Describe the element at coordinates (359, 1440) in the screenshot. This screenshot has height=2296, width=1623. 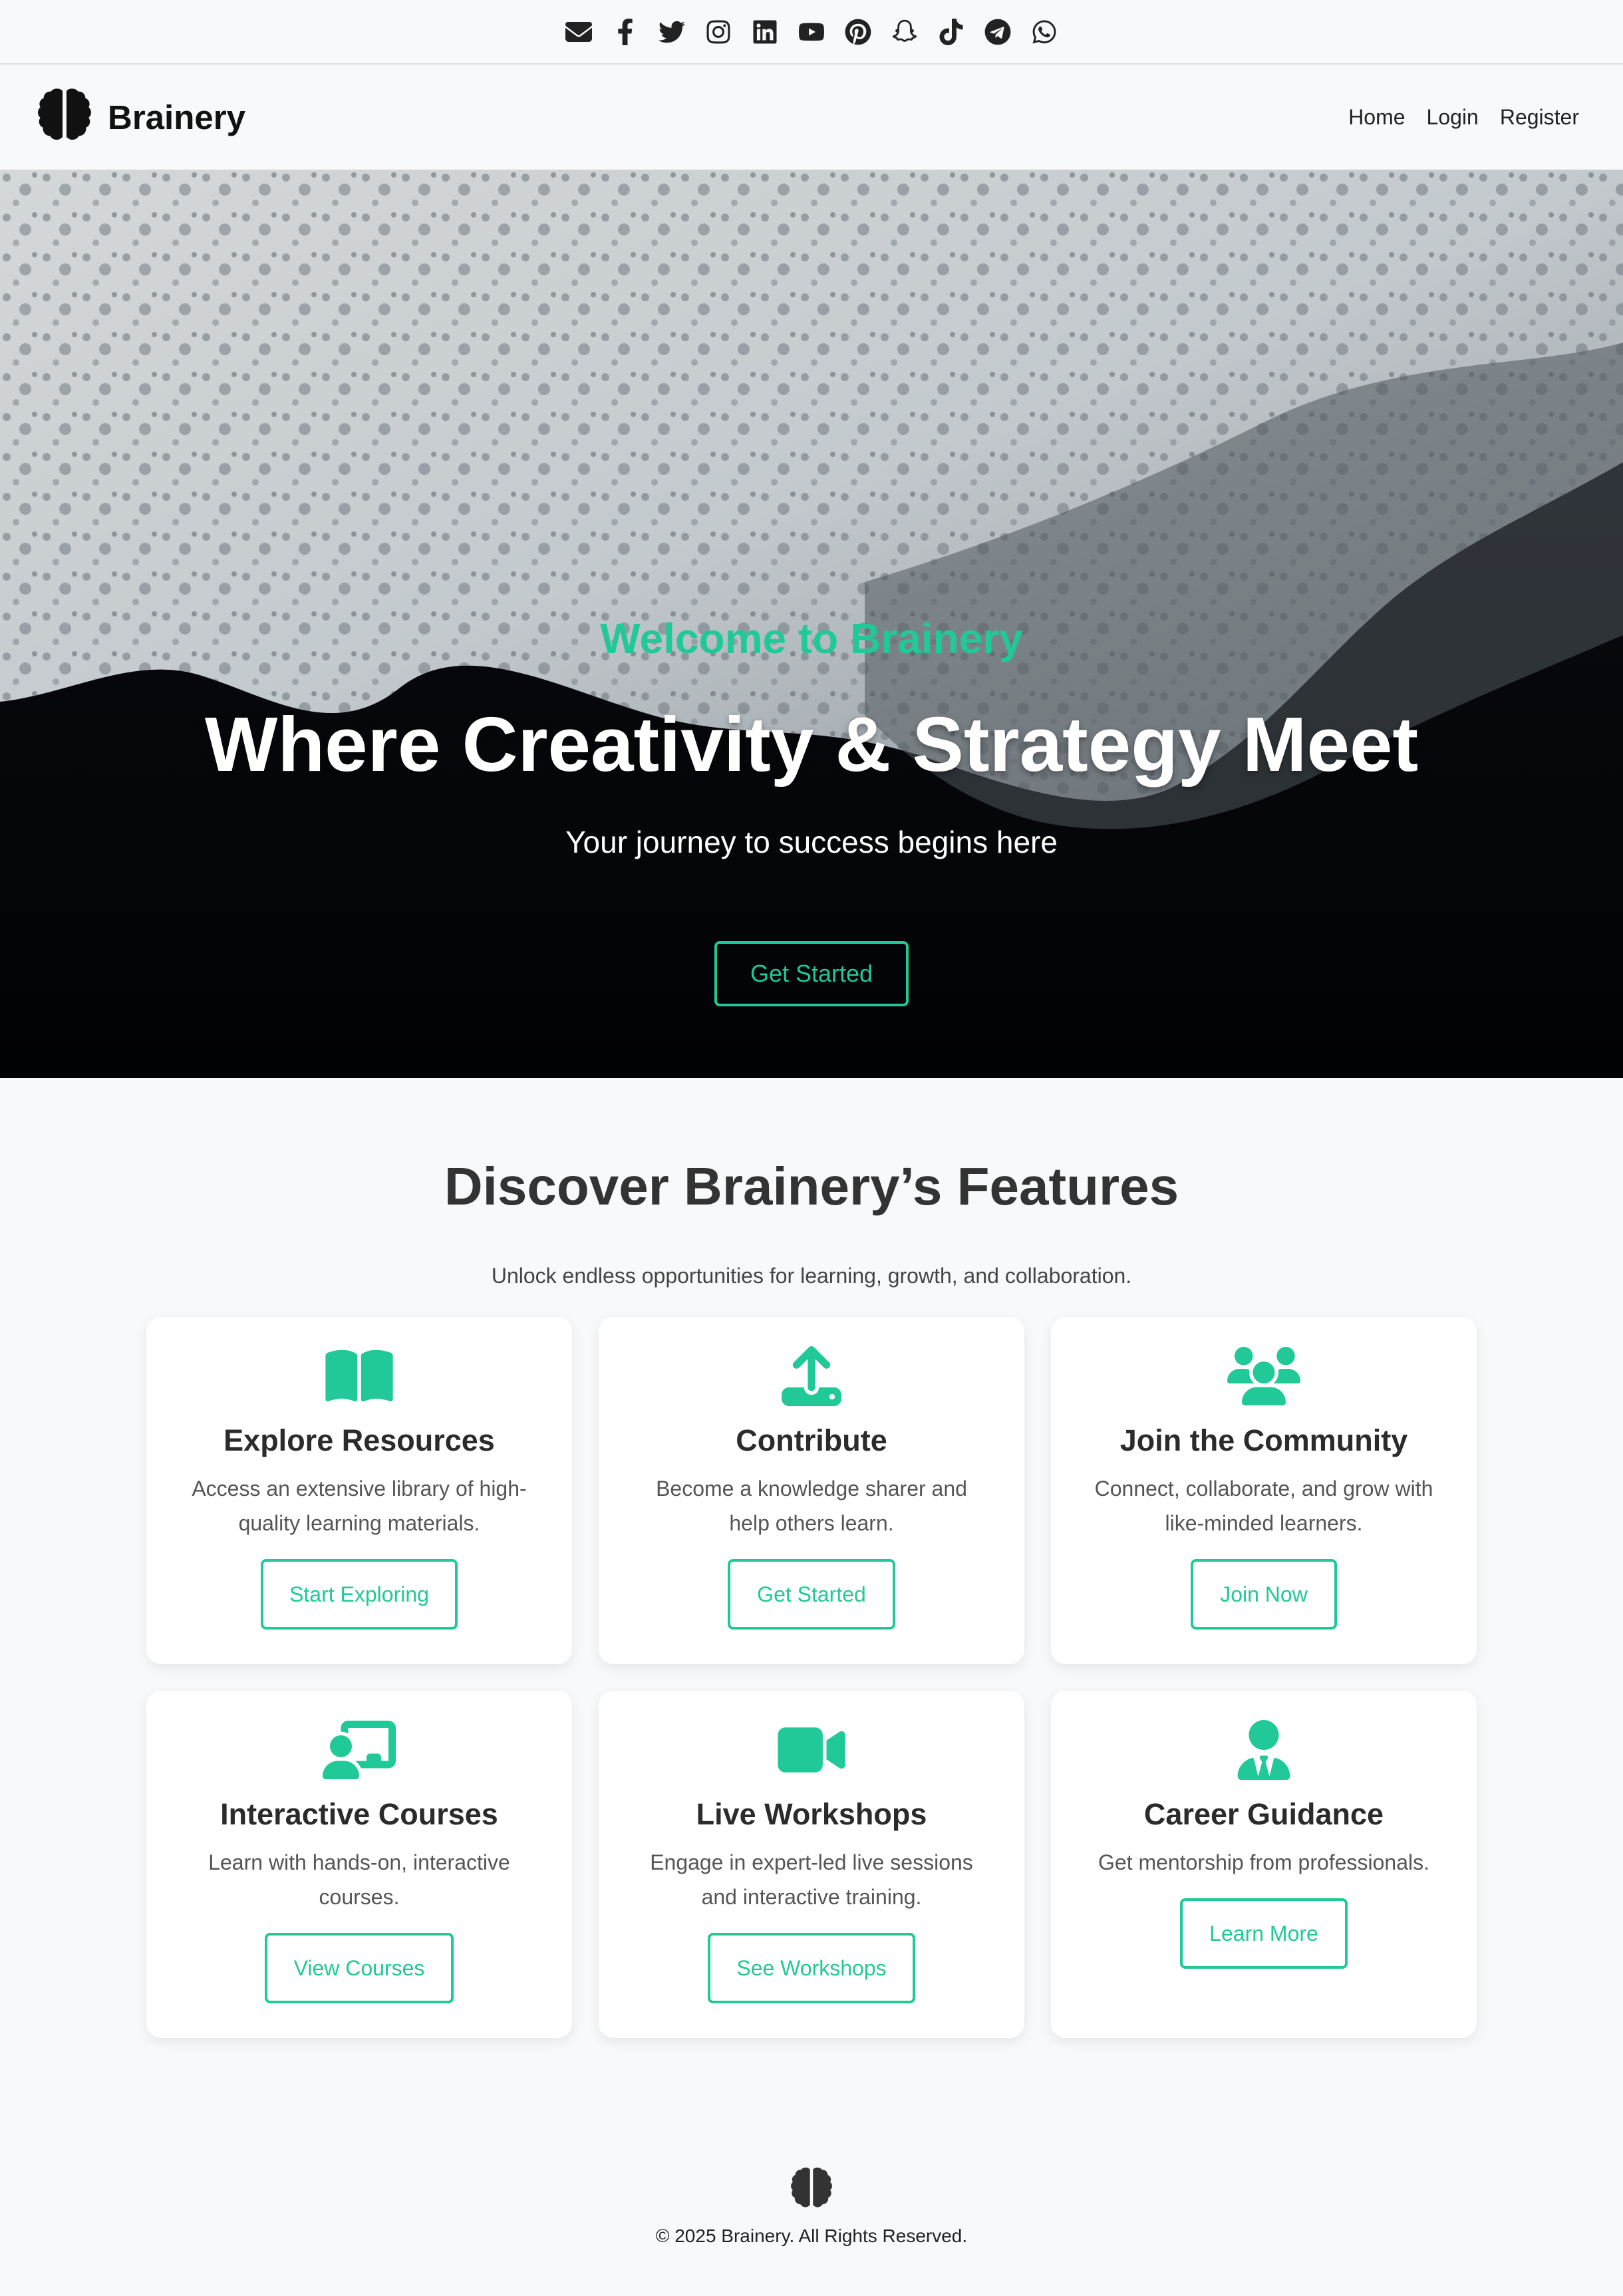
I see `card-title: Explore Resources` at that location.